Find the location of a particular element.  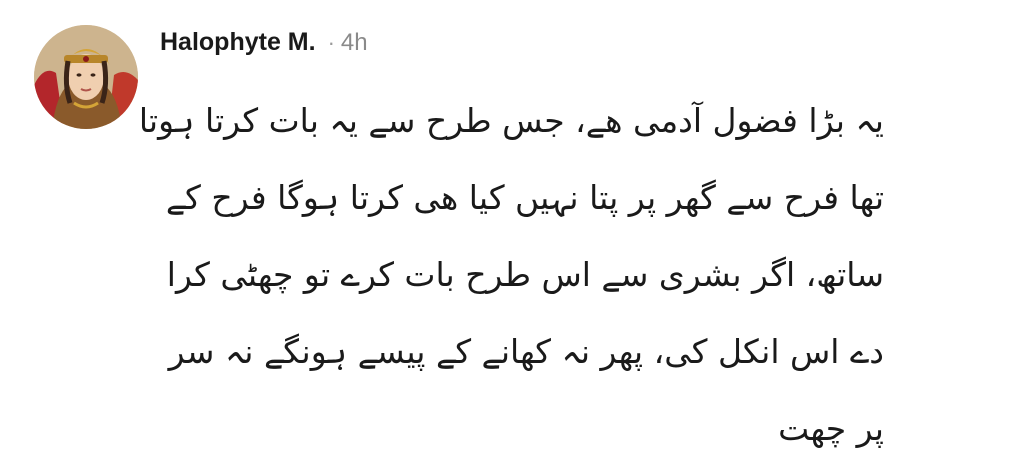

avatar is located at coordinates (86, 77).